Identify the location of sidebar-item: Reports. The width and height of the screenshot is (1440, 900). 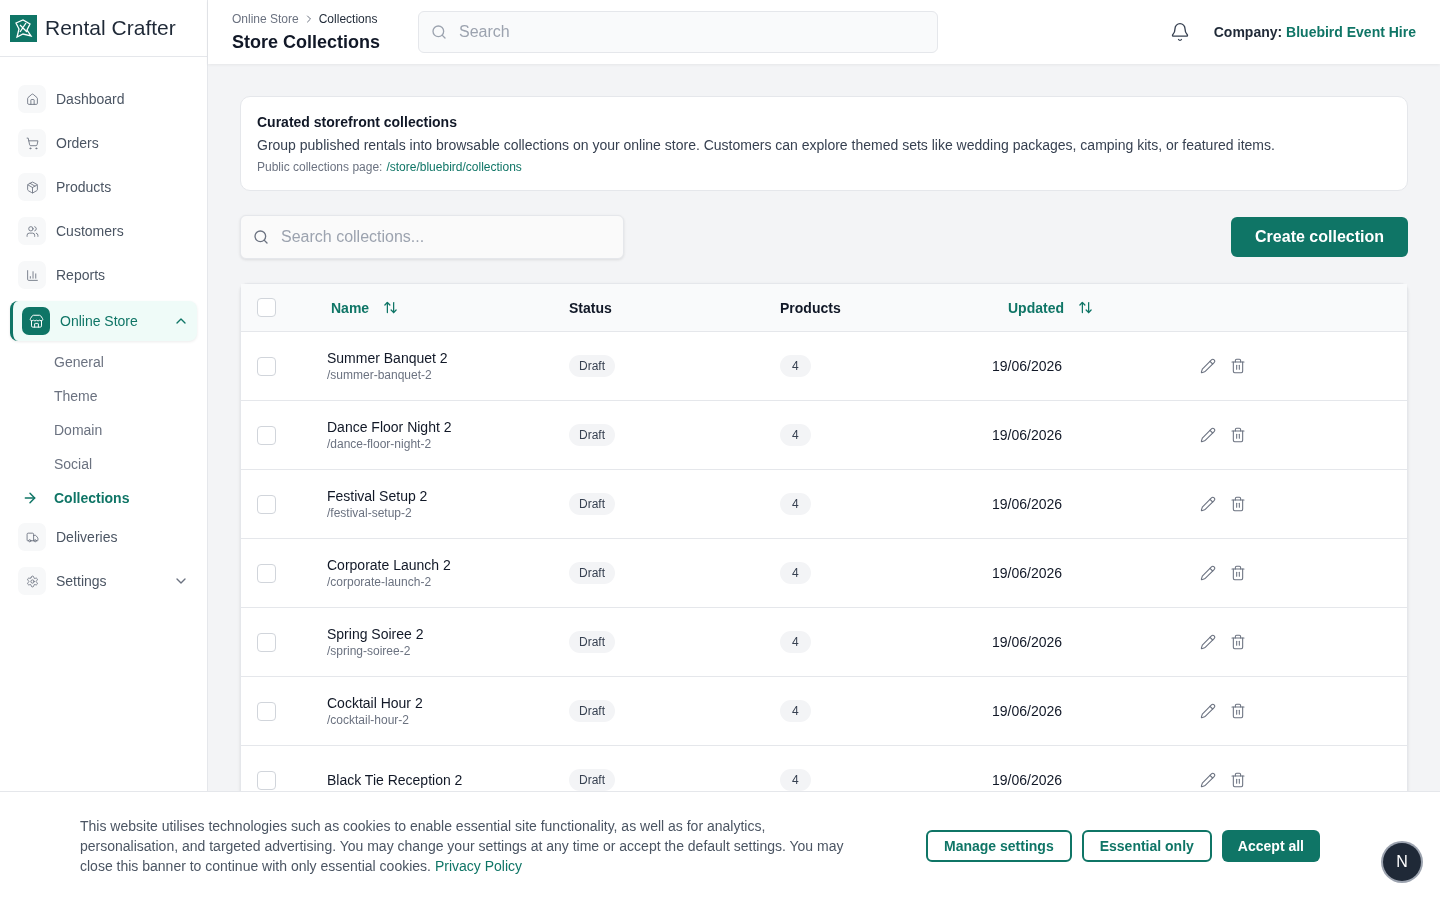
(103, 275).